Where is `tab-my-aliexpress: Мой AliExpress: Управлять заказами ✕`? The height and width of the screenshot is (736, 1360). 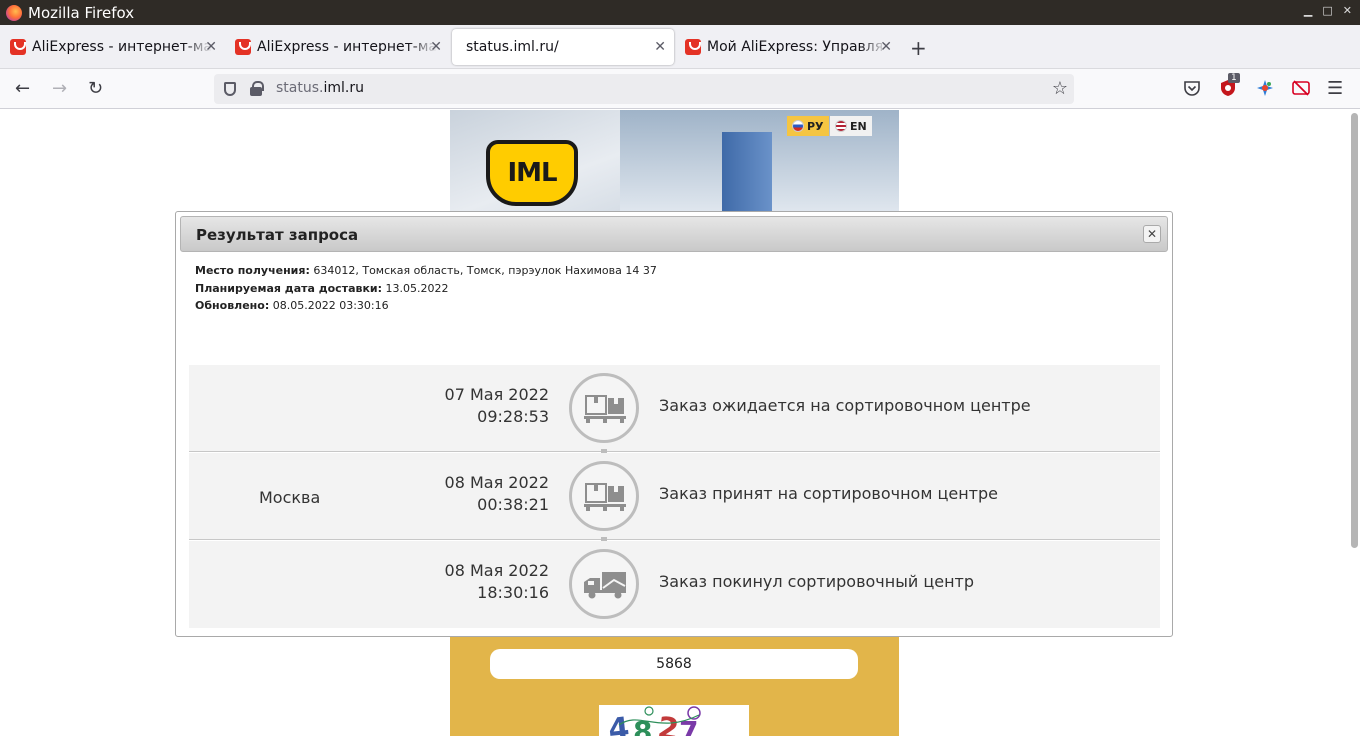
tab-my-aliexpress: Мой AliExpress: Управлять заказами ✕ is located at coordinates (787, 47).